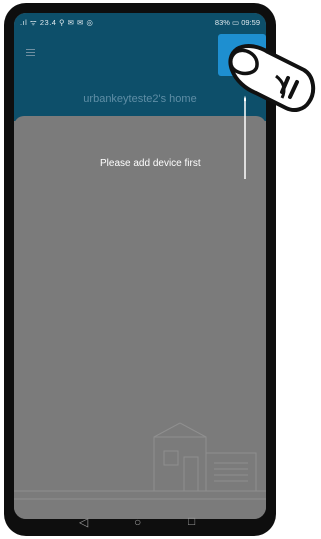 Image resolution: width=321 pixels, height=539 pixels. I want to click on status-icons: .ıl ᯤ 23.4 ⚲ ✉ ✉ ◎, so click(57, 22).